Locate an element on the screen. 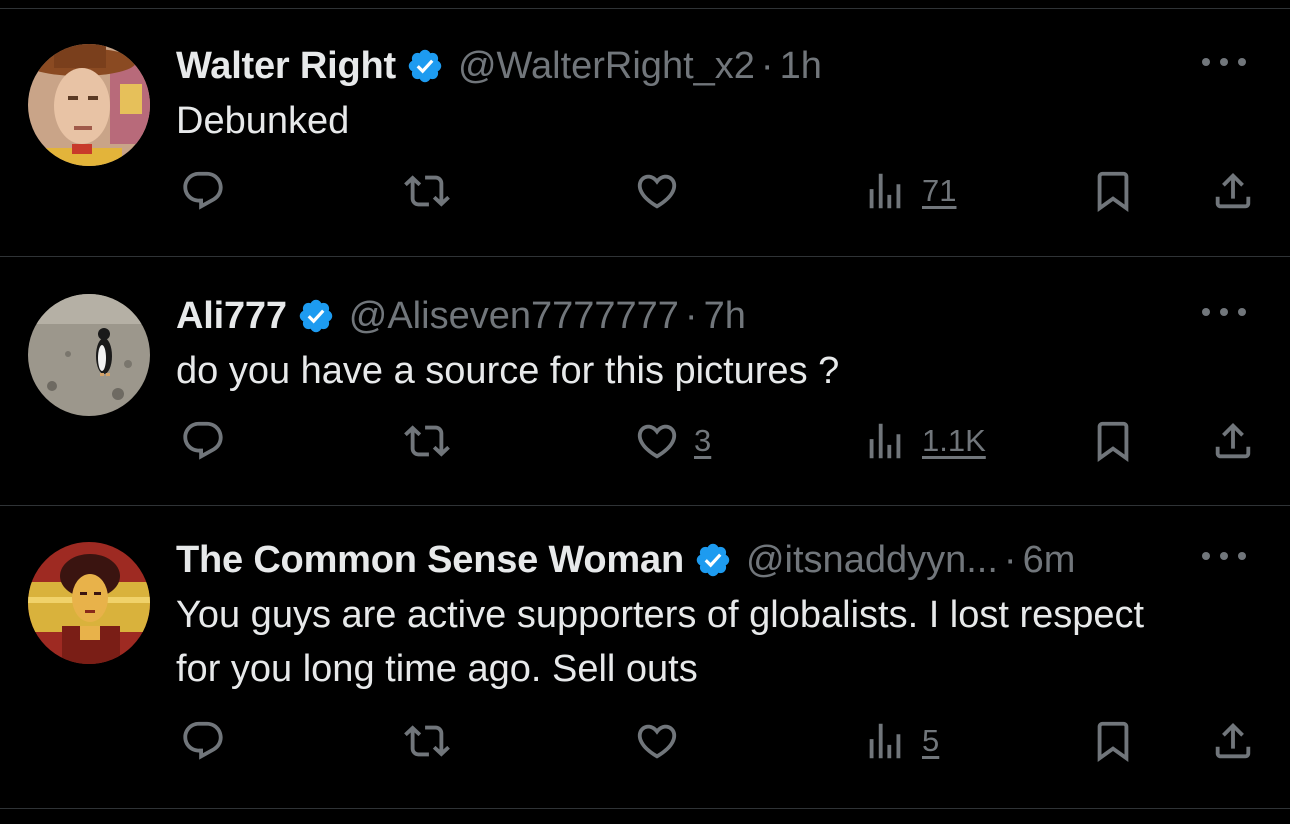 This screenshot has width=1290, height=824. like-count: 3 is located at coordinates (702, 441).